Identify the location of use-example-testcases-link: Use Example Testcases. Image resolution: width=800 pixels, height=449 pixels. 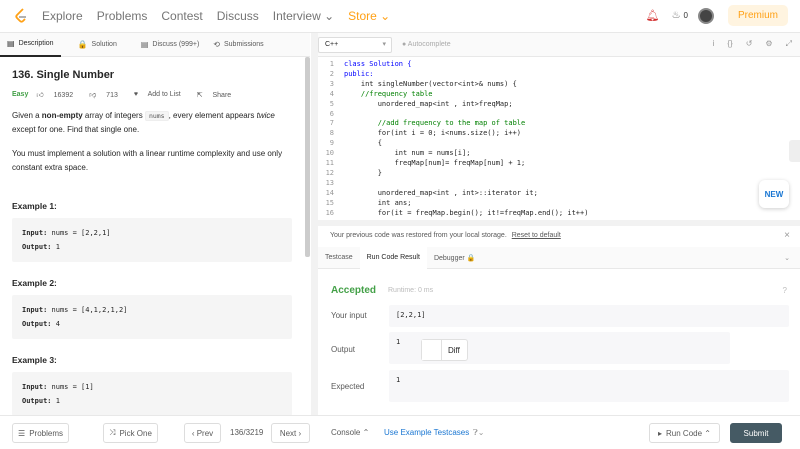
(426, 432).